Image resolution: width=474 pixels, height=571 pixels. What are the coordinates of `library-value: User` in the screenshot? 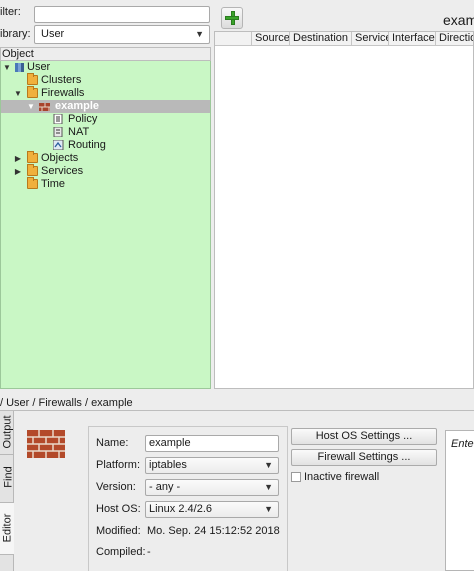 It's located at (53, 34).